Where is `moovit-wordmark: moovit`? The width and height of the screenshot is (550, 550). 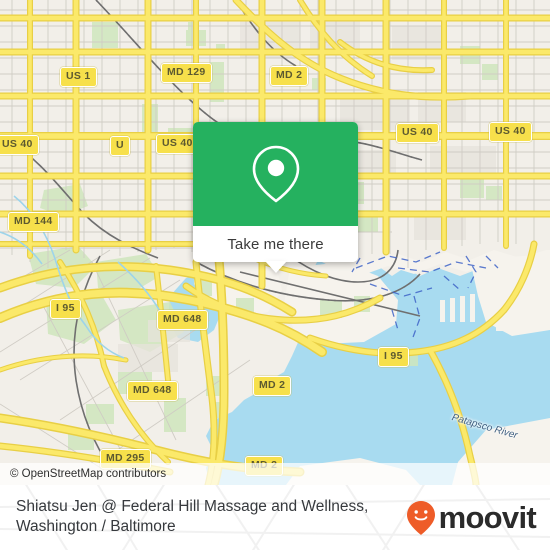 moovit-wordmark: moovit is located at coordinates (487, 517).